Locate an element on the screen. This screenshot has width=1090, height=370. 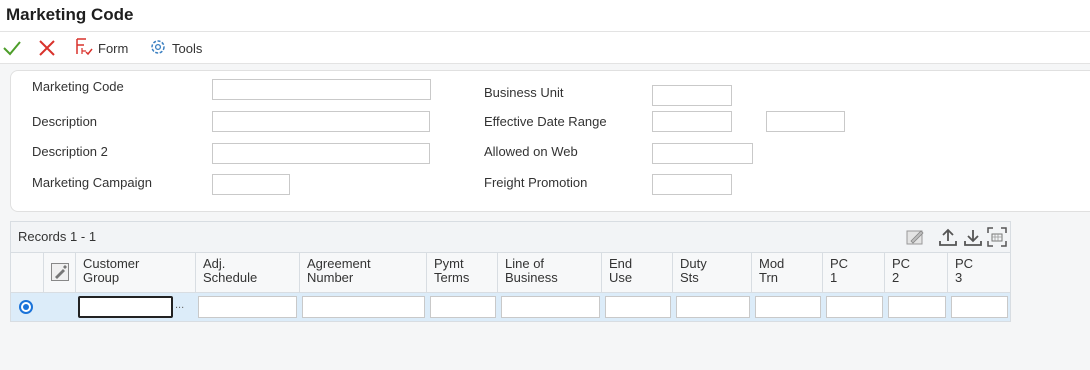
edit-grid-icon is located at coordinates (916, 237).